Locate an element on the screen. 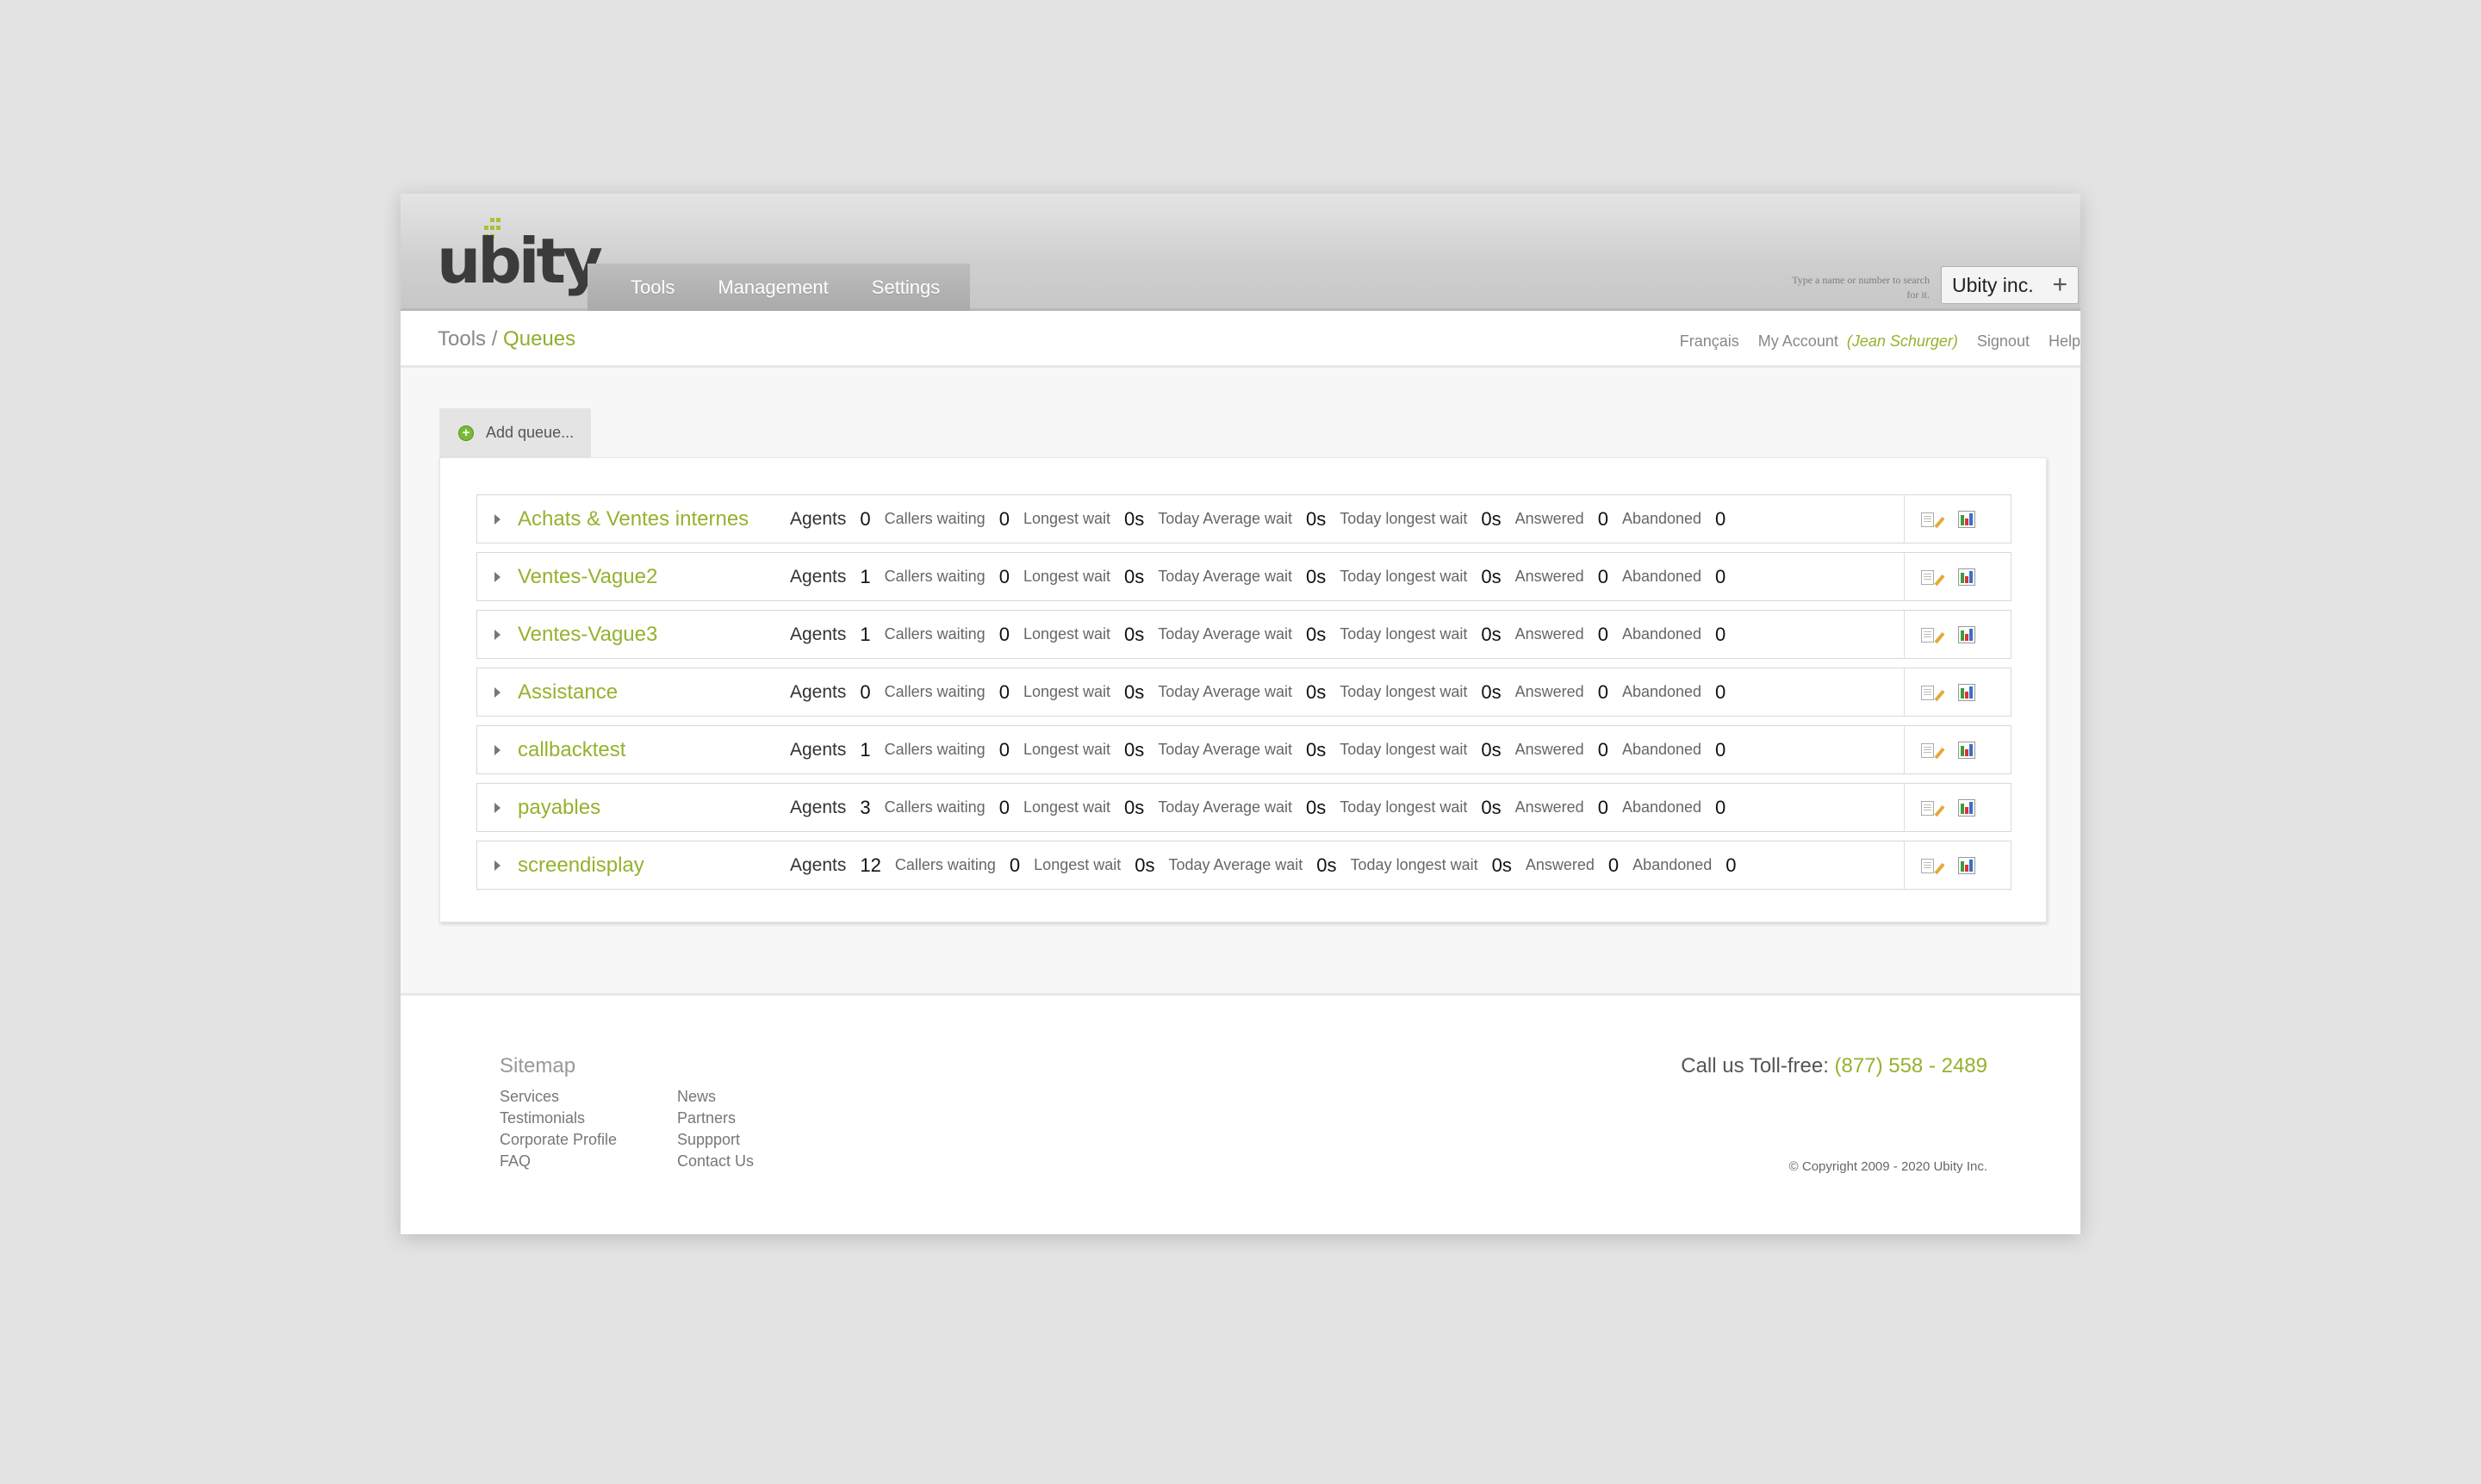 Image resolution: width=2481 pixels, height=1484 pixels. breadcrumb-root: Tools is located at coordinates (462, 339).